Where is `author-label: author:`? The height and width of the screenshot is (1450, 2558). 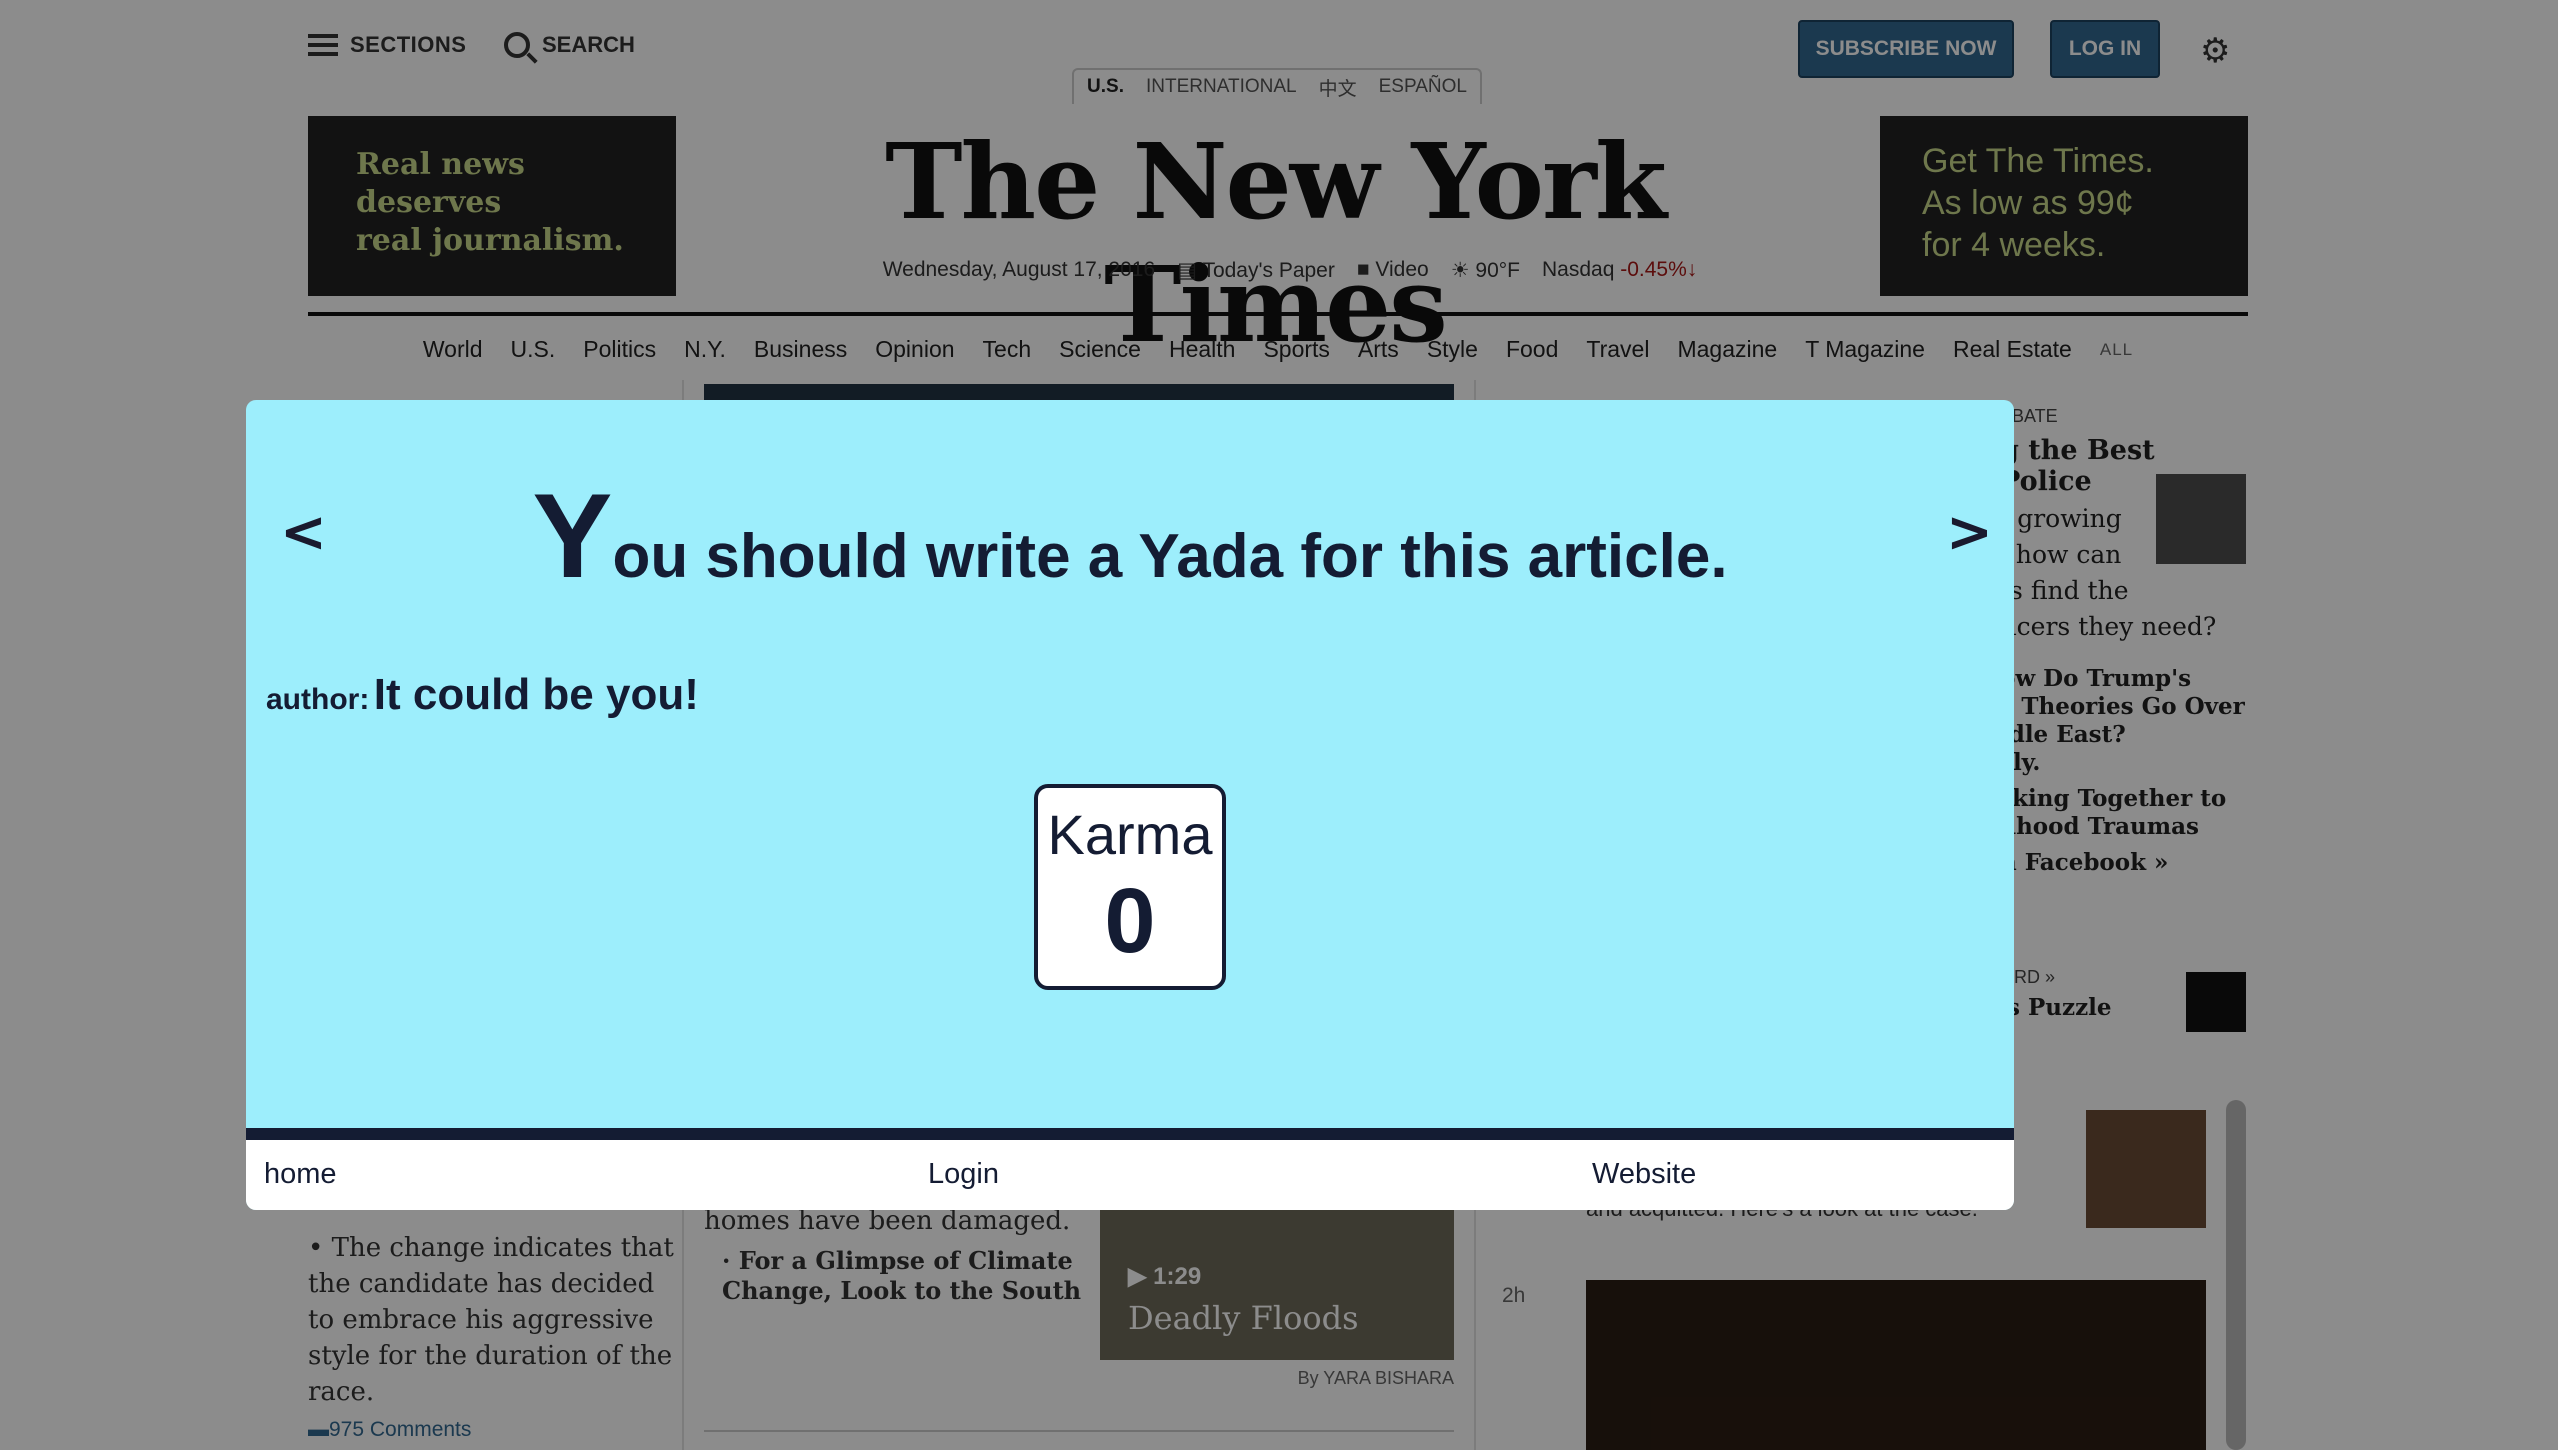 author-label: author: is located at coordinates (318, 699).